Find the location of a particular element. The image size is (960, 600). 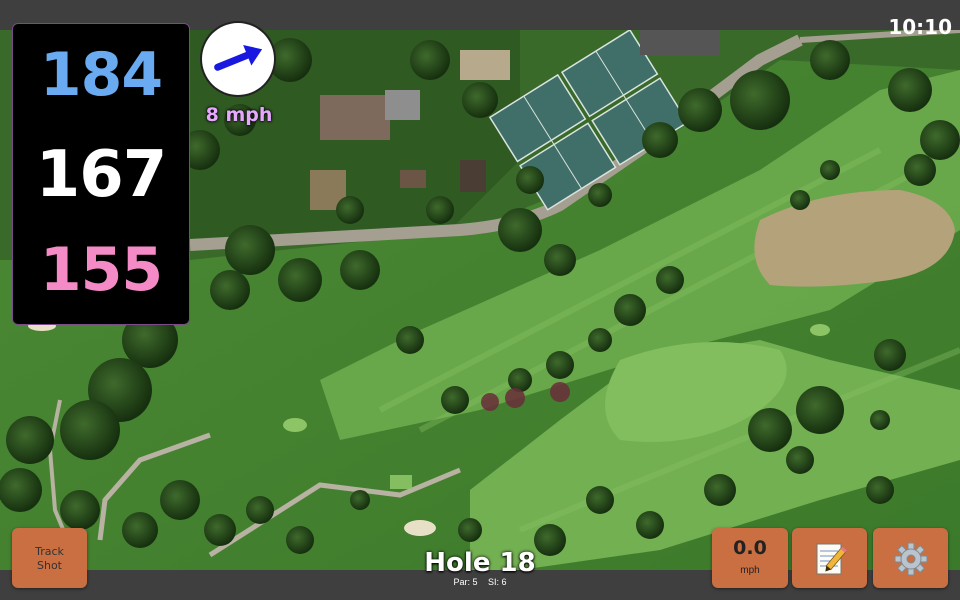

notes-icon is located at coordinates (831, 559).